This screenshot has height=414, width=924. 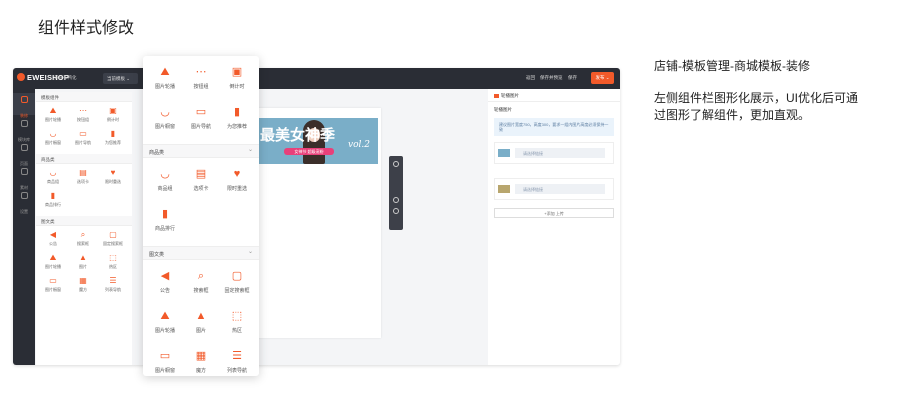 What do you see at coordinates (165, 284) in the screenshot?
I see `component-b2-0: ◀ 公告` at bounding box center [165, 284].